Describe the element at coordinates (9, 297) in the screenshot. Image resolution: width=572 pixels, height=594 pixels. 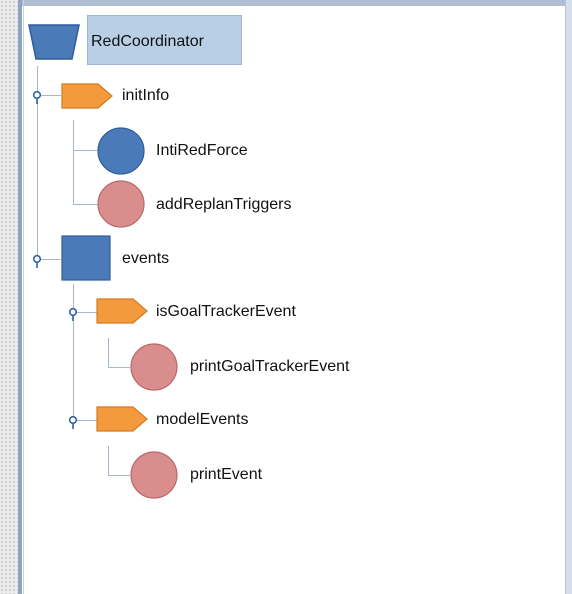
I see `panel-grip` at that location.